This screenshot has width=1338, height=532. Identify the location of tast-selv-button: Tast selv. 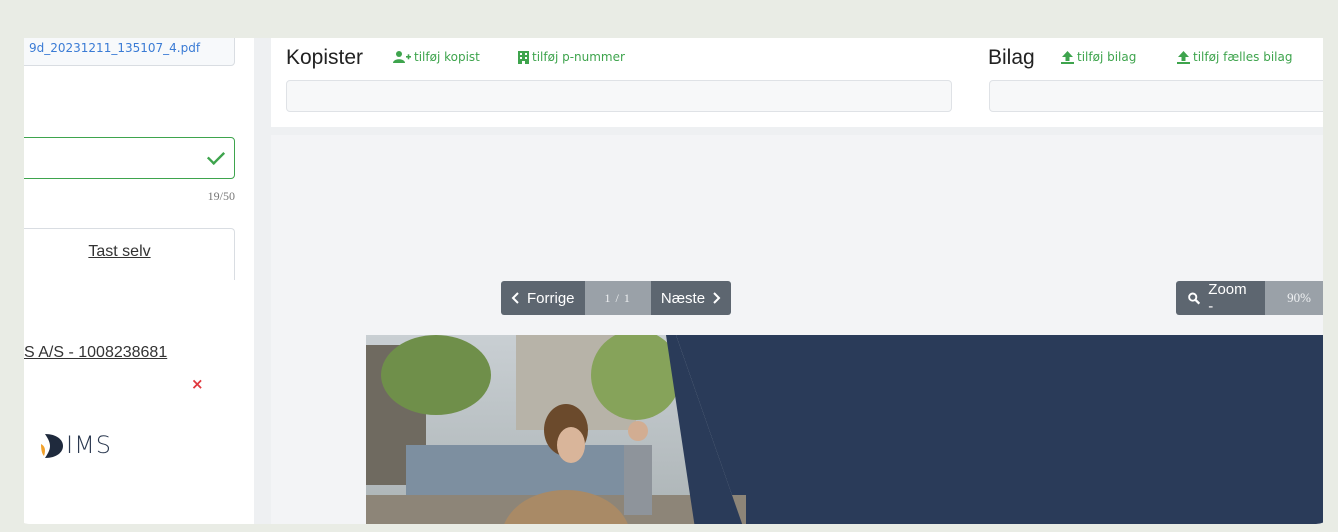
(129, 254).